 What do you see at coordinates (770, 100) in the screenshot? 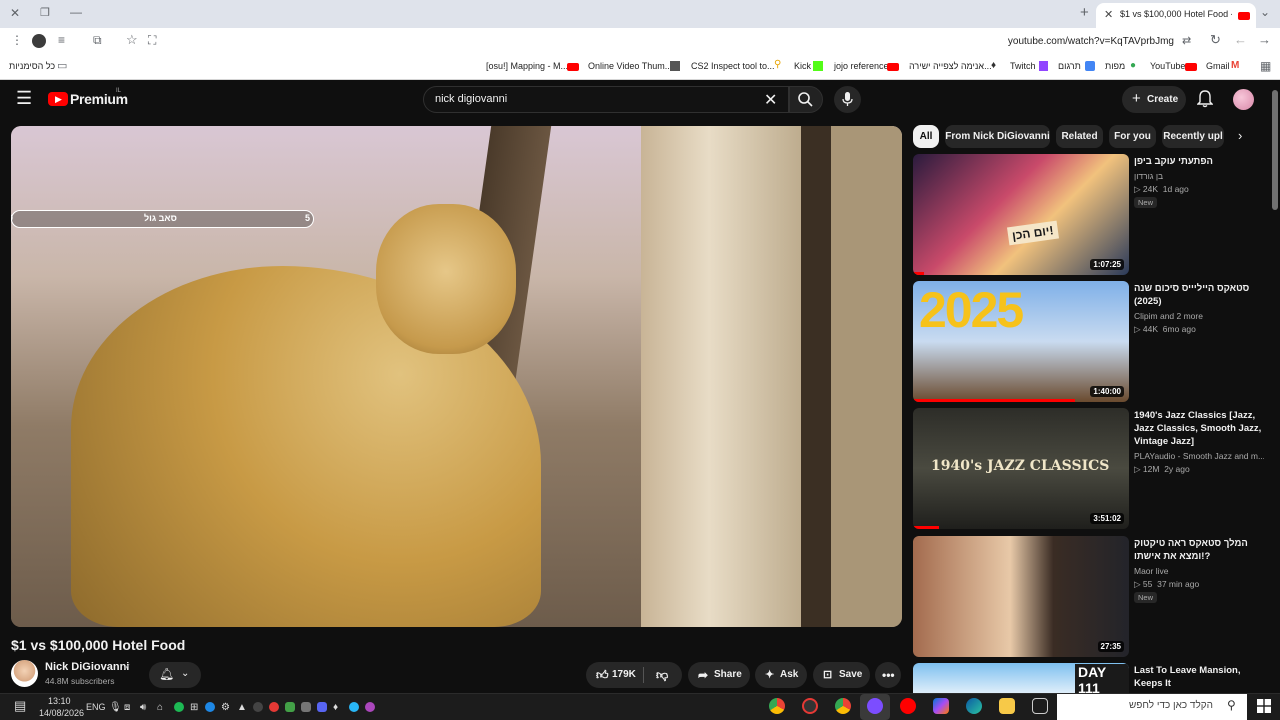
I see `clear-search-icon: ✕` at bounding box center [770, 100].